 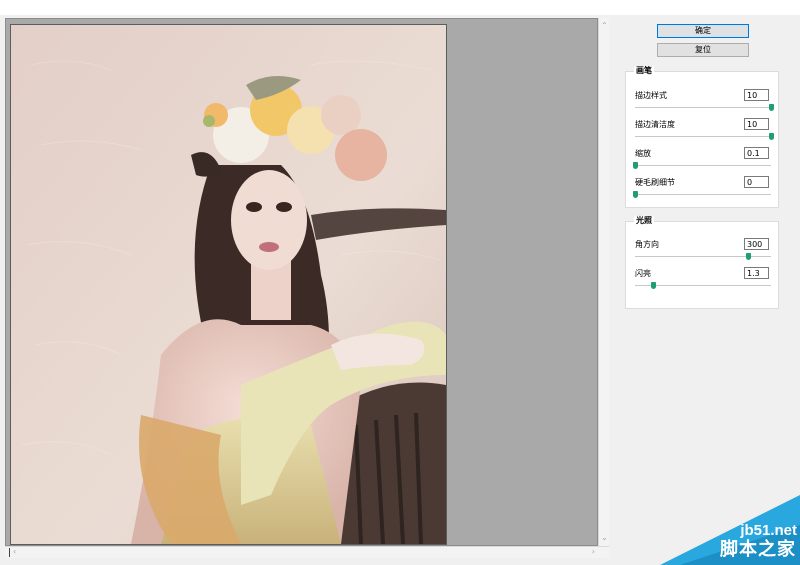 I want to click on top-strip, so click(x=400, y=7).